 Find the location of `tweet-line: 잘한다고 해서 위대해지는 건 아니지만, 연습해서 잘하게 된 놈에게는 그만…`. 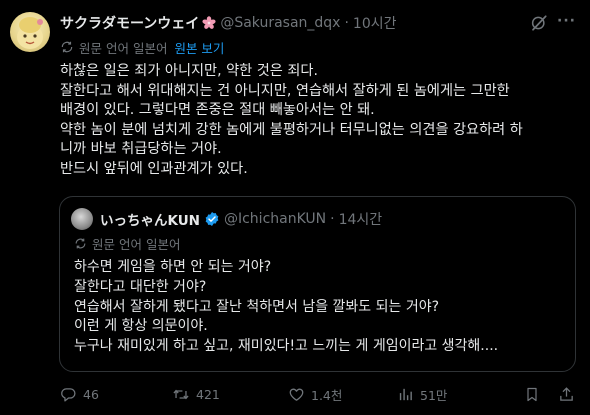

tweet-line: 잘한다고 해서 위대해지는 건 아니지만, 연습해서 잘하게 된 놈에게는 그만… is located at coordinates (285, 90).